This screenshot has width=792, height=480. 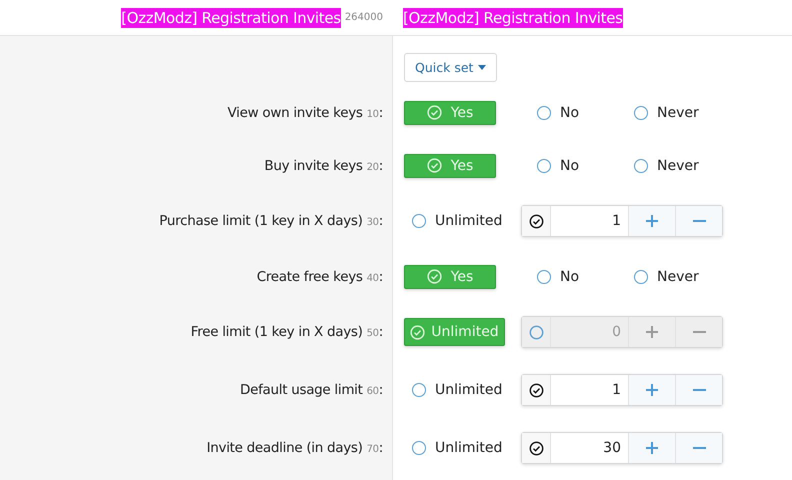 I want to click on caret-icon, so click(x=482, y=67).